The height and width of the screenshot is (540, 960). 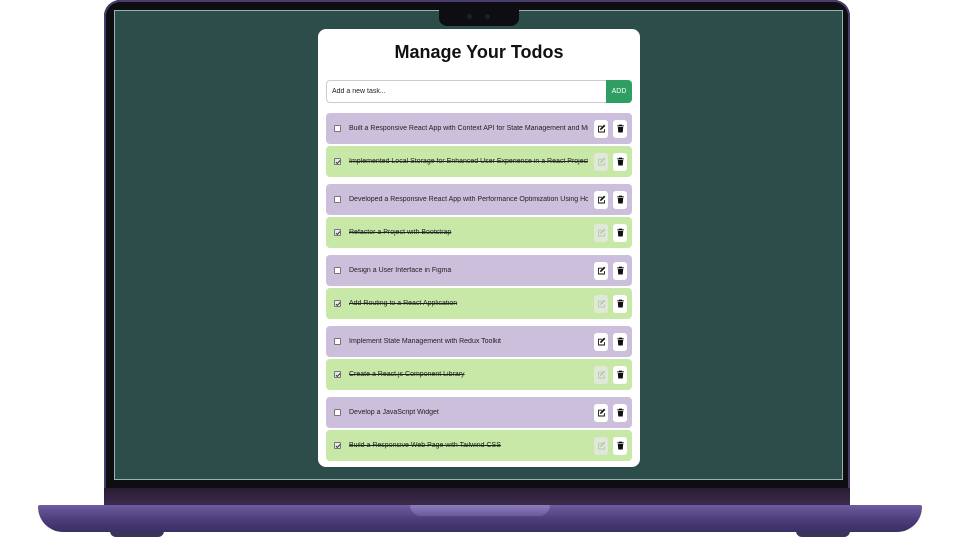 What do you see at coordinates (137, 534) in the screenshot?
I see `laptop-foot-left` at bounding box center [137, 534].